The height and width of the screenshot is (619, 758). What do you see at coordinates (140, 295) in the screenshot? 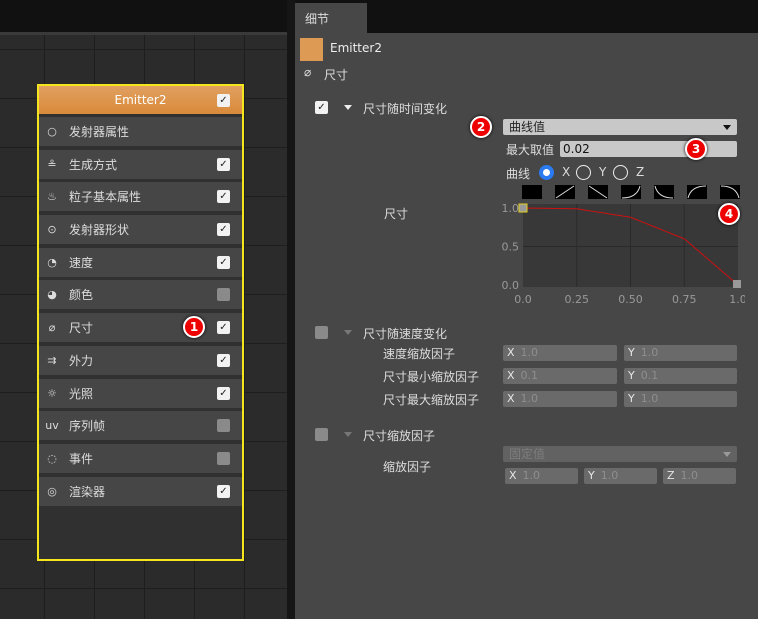
I see `module-row: ◕ 颜色` at bounding box center [140, 295].